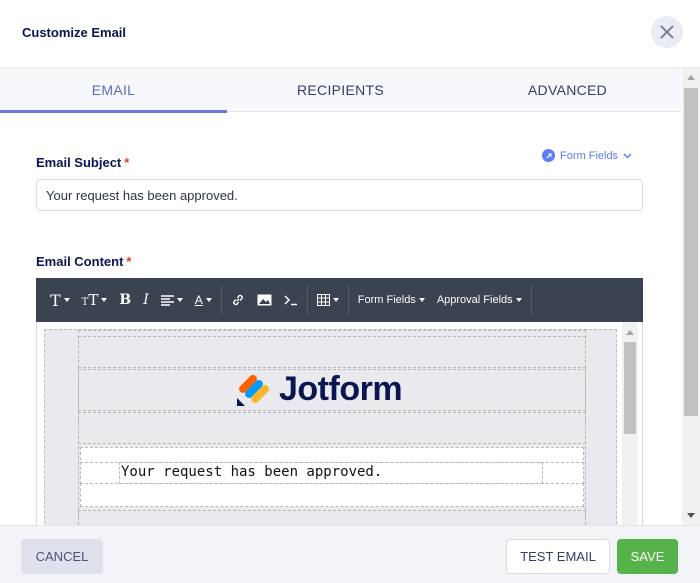 Image resolution: width=700 pixels, height=583 pixels. I want to click on jotform-logo-icon, so click(253, 390).